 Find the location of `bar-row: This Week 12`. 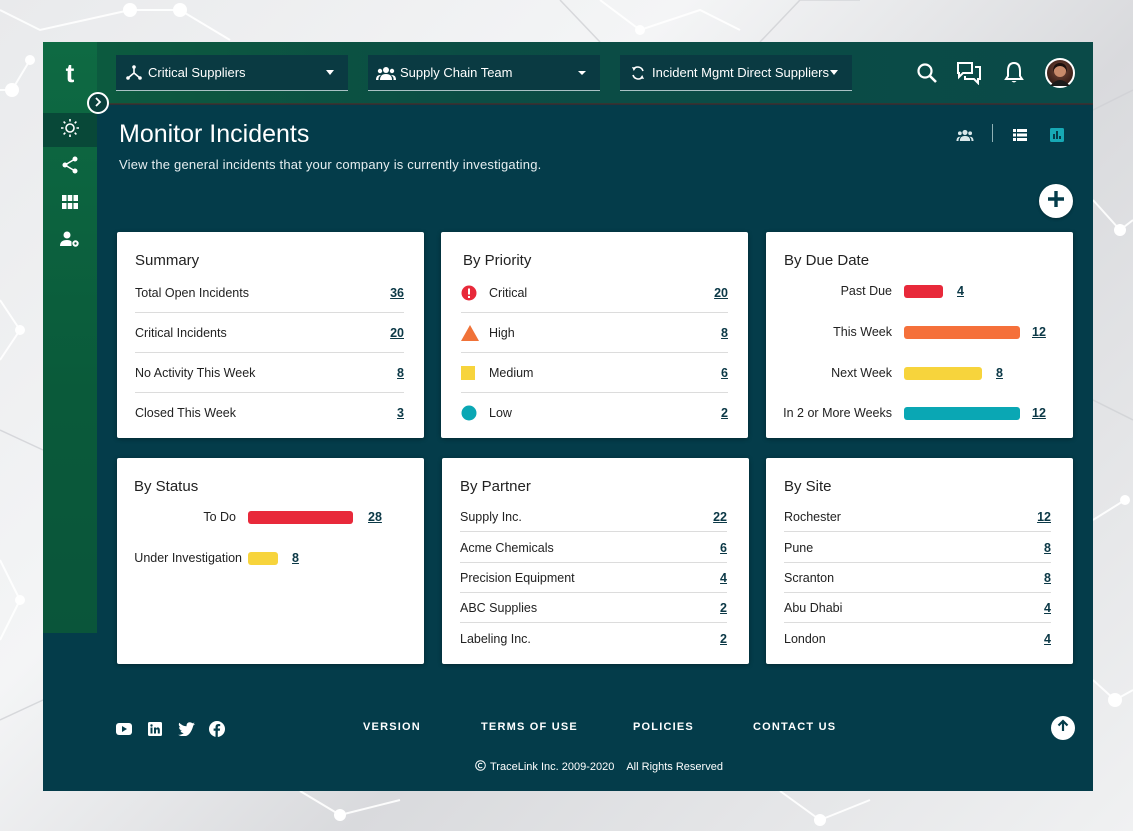

bar-row: This Week 12 is located at coordinates (906, 332).